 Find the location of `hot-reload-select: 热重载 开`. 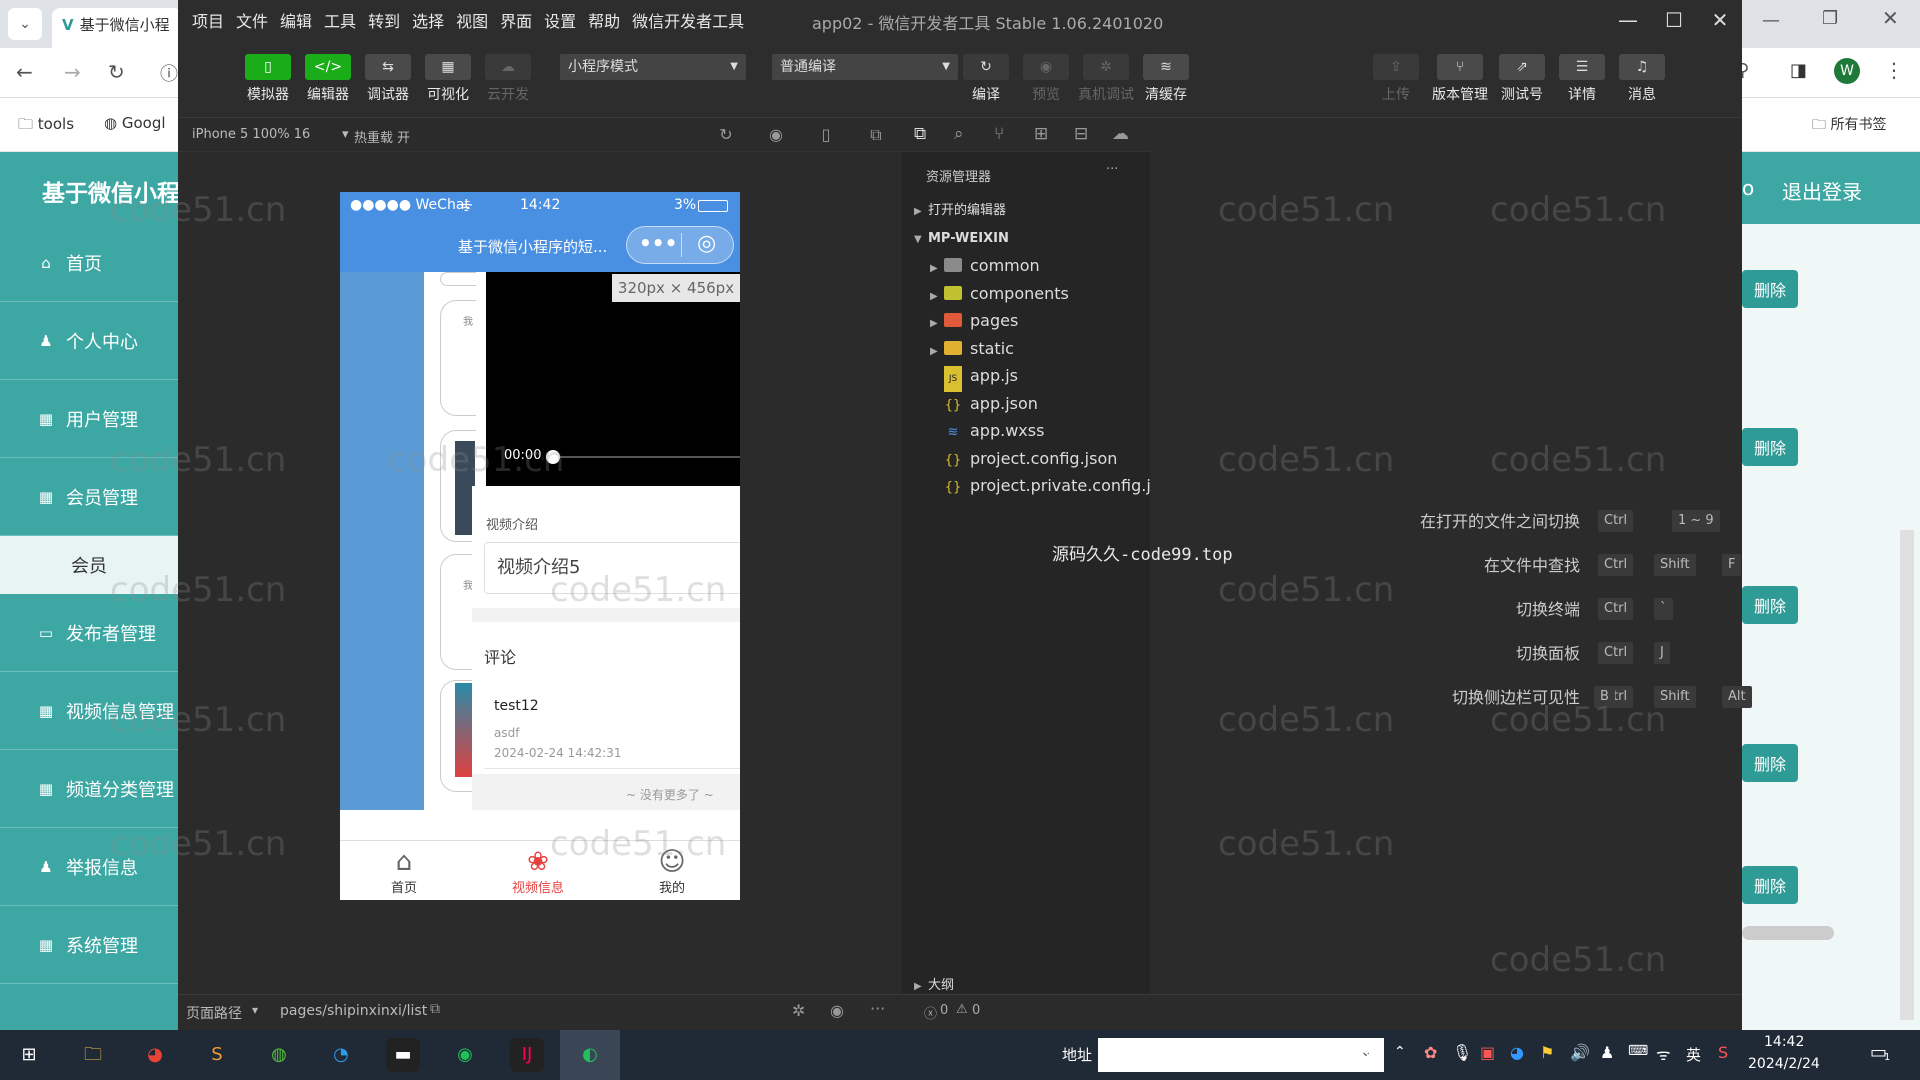

hot-reload-select: 热重载 开 is located at coordinates (382, 136).